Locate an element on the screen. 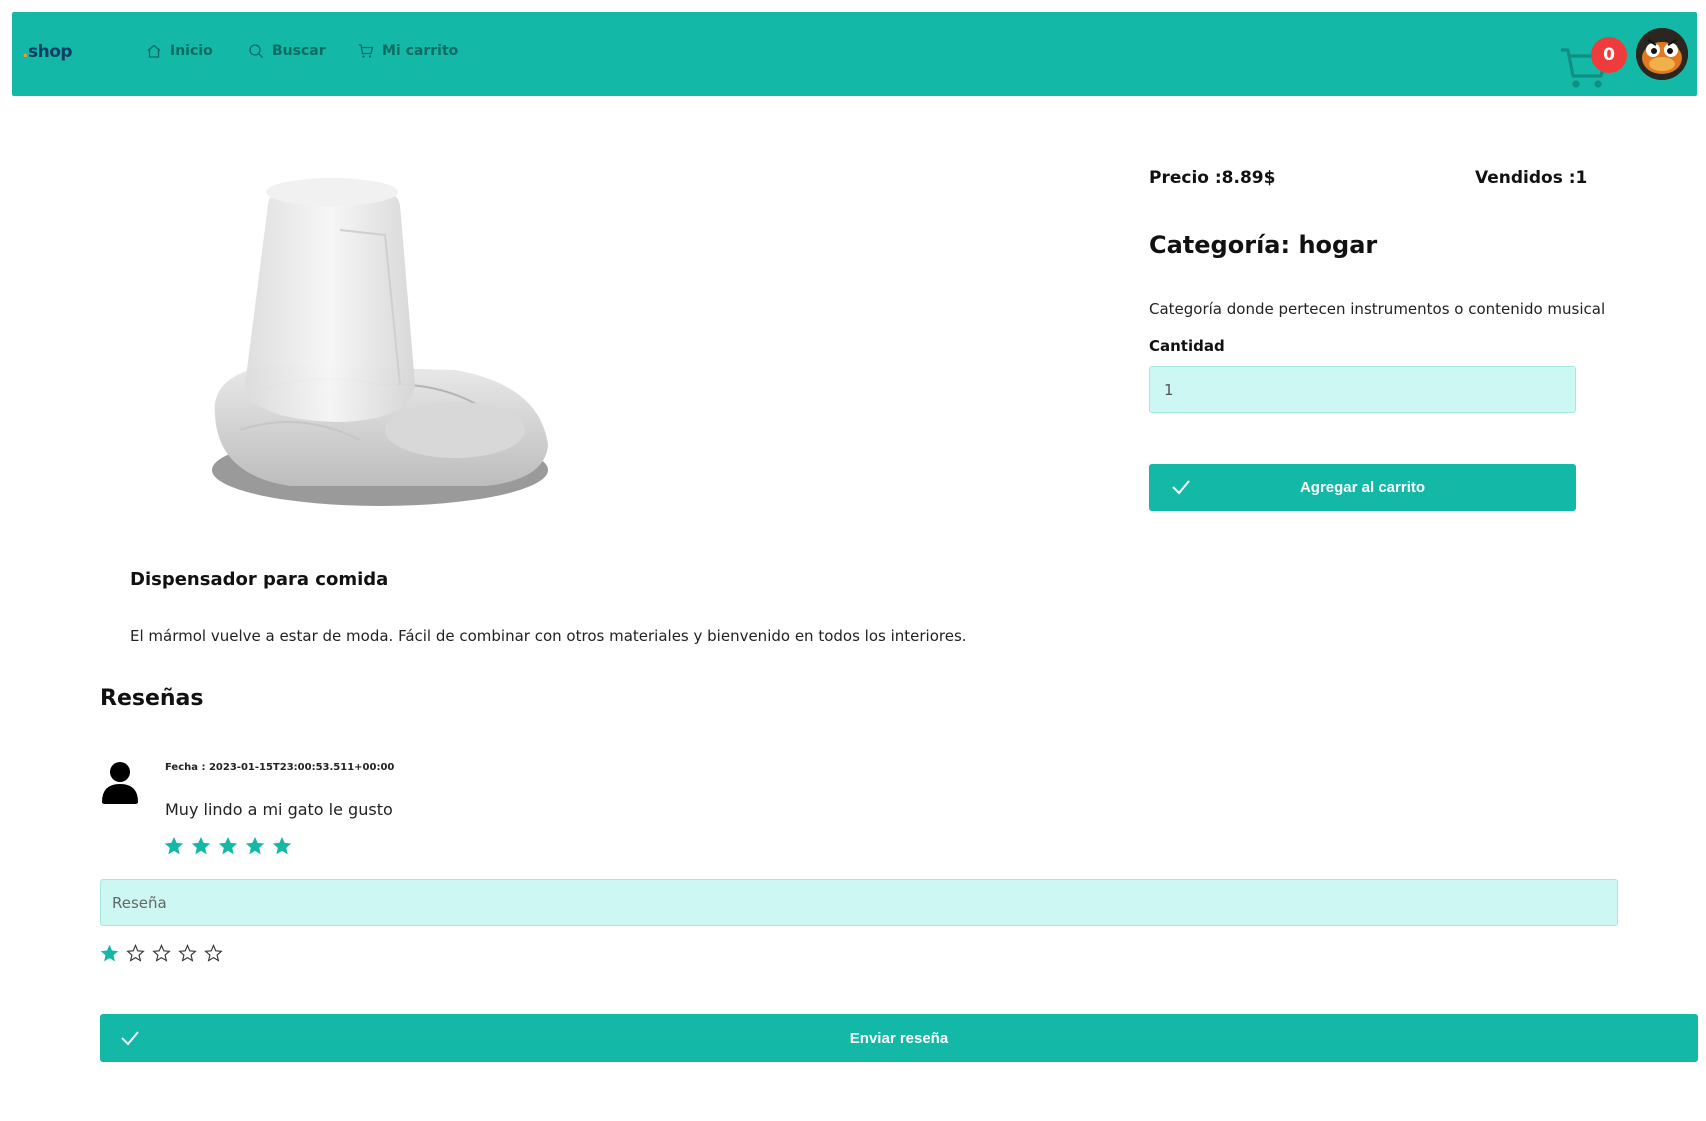  review-date: Fecha : 2023-01-15T23:00:53.511+00:00 is located at coordinates (280, 767).